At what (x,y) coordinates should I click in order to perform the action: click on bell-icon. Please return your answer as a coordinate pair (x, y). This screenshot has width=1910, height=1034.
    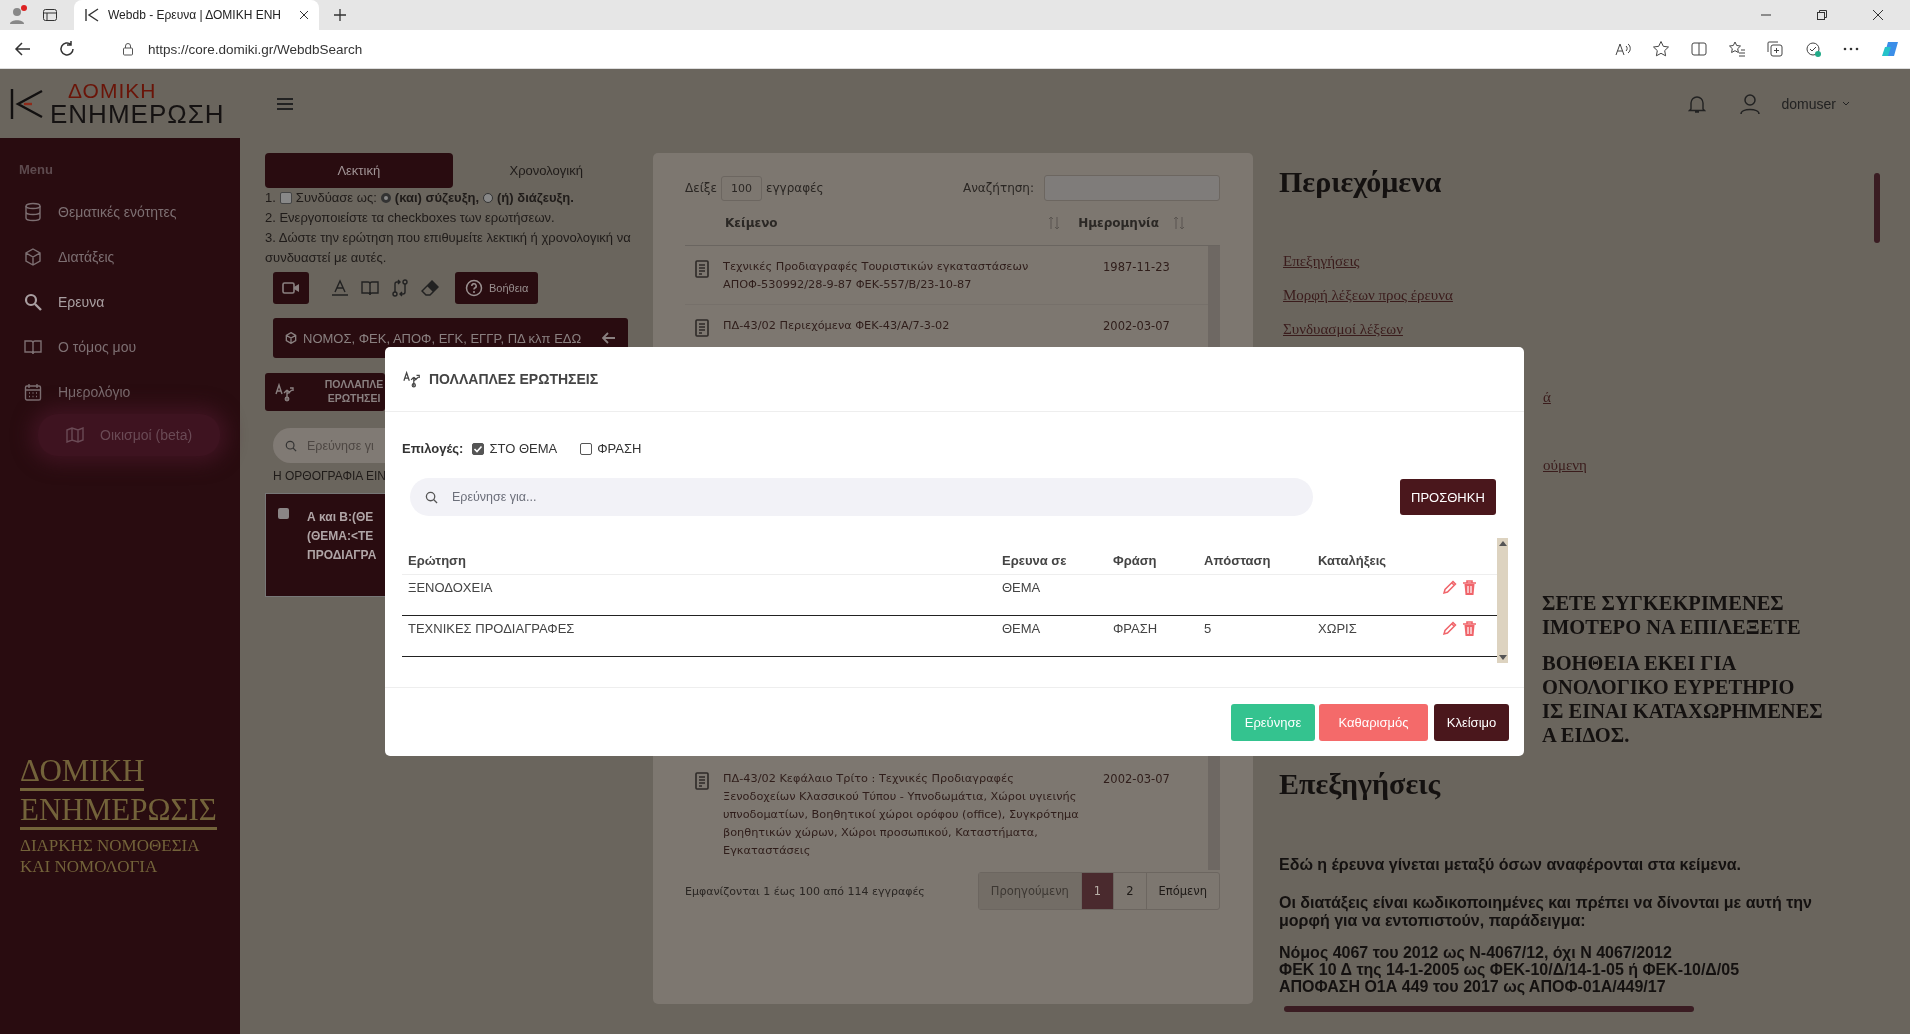
    Looking at the image, I should click on (1696, 103).